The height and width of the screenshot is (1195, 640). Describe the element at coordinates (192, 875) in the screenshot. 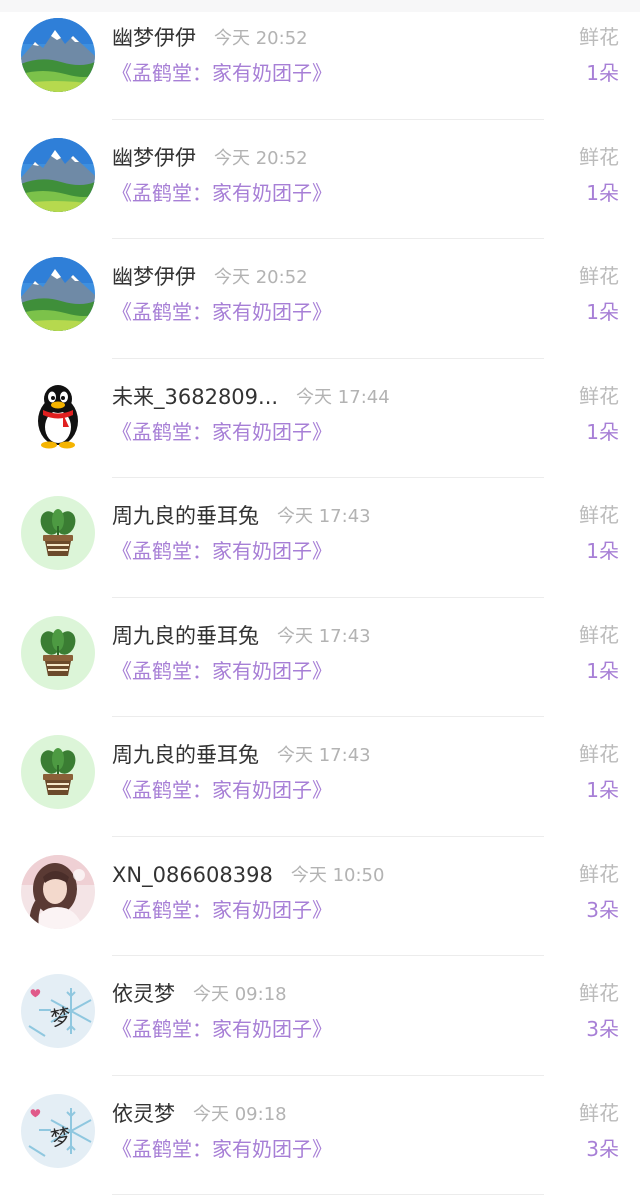

I see `user-name: XN_086608398` at that location.